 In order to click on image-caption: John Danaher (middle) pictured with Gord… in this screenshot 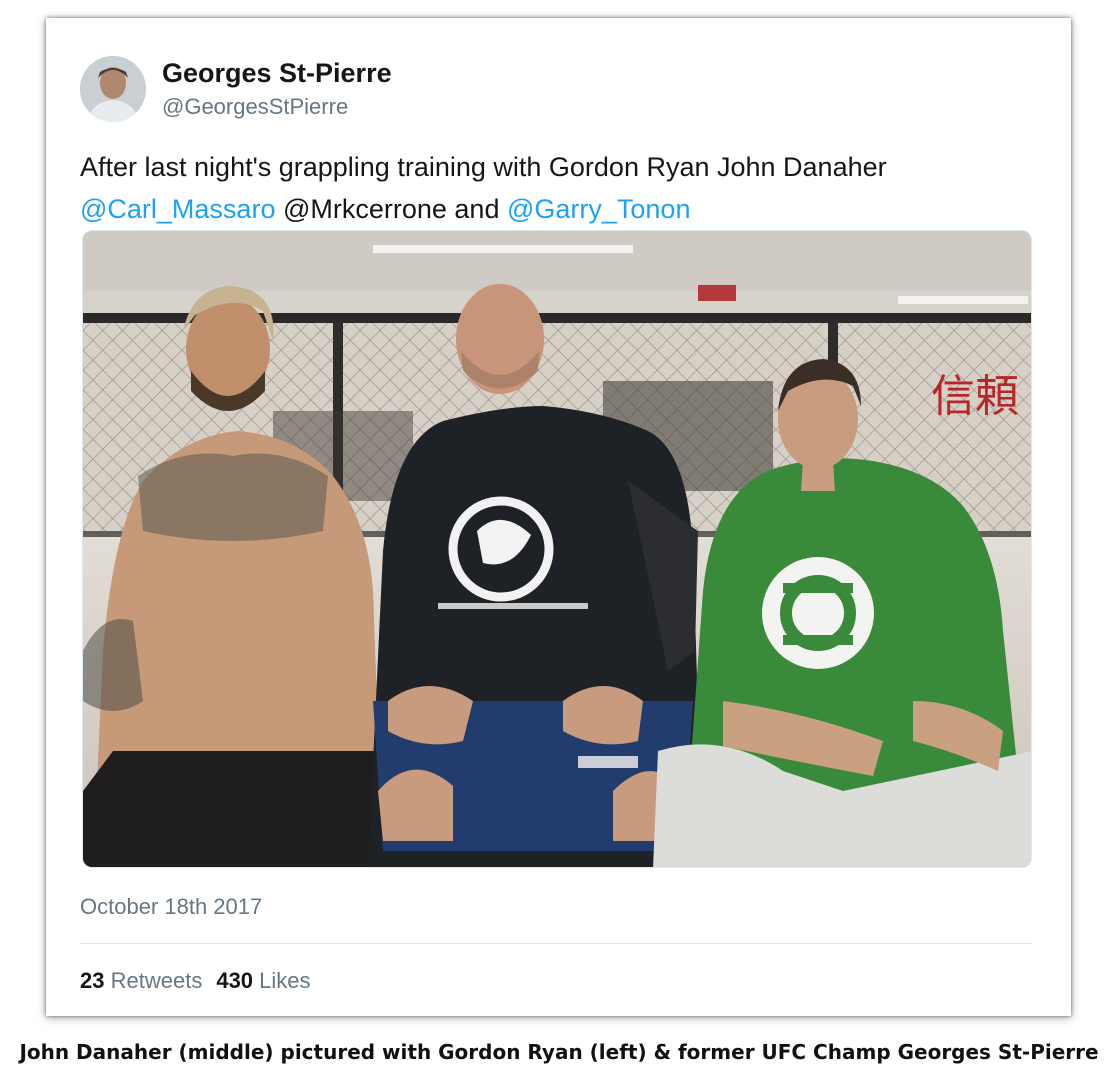, I will do `click(559, 1052)`.